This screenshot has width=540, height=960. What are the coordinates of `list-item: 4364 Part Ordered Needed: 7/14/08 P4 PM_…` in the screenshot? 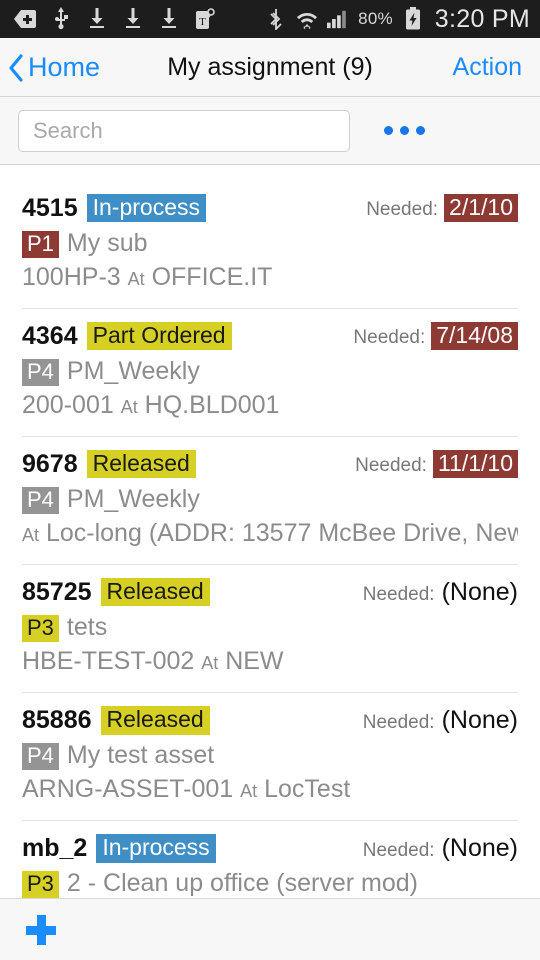 It's located at (270, 372).